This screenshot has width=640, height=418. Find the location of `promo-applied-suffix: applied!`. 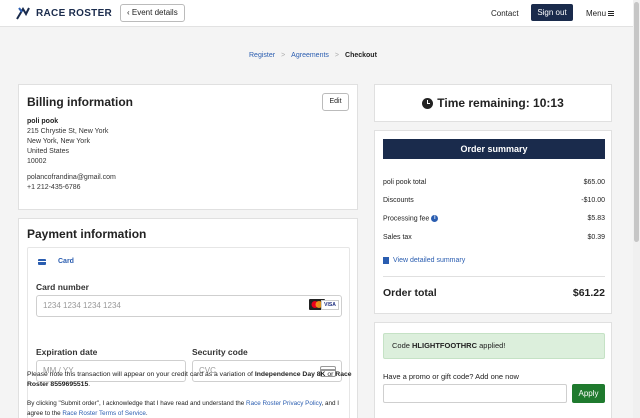

promo-applied-suffix: applied! is located at coordinates (491, 345).